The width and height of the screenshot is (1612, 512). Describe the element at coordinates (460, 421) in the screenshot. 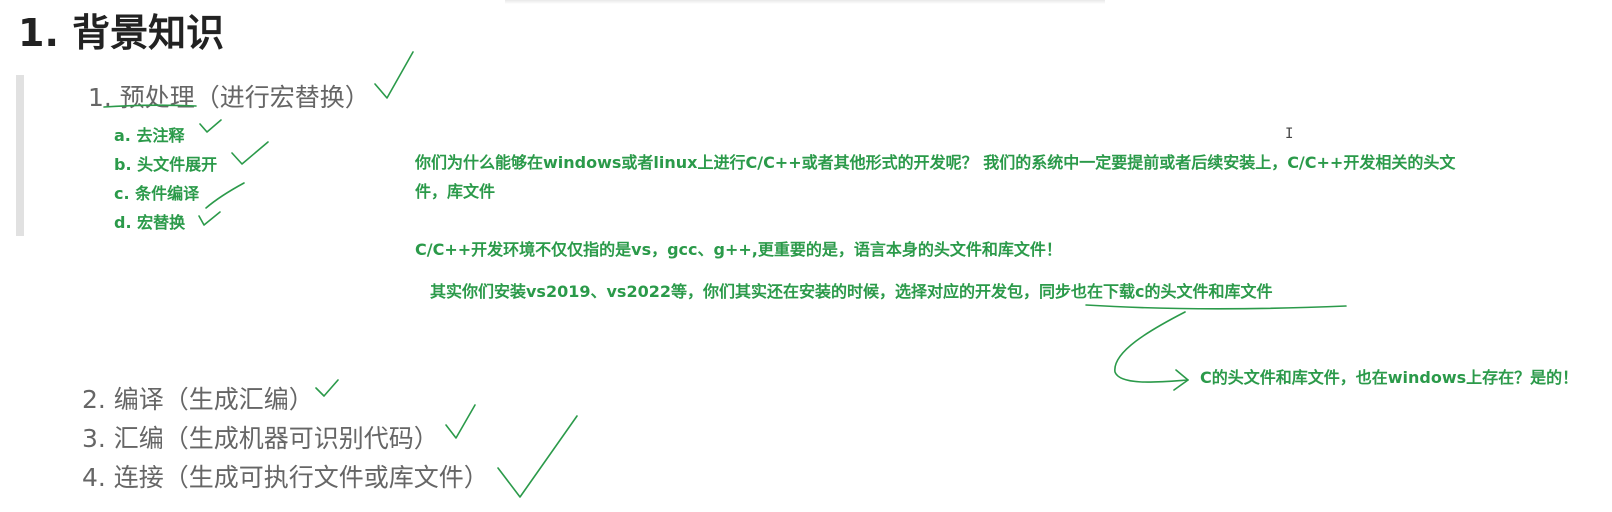

I see `checkmark-assemble` at that location.